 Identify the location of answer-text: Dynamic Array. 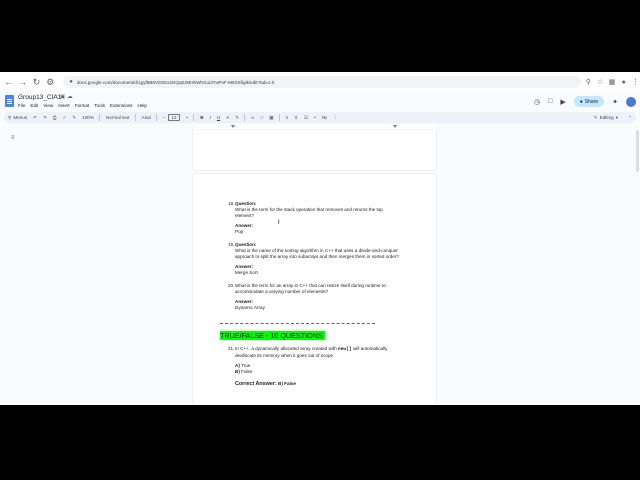
(250, 308).